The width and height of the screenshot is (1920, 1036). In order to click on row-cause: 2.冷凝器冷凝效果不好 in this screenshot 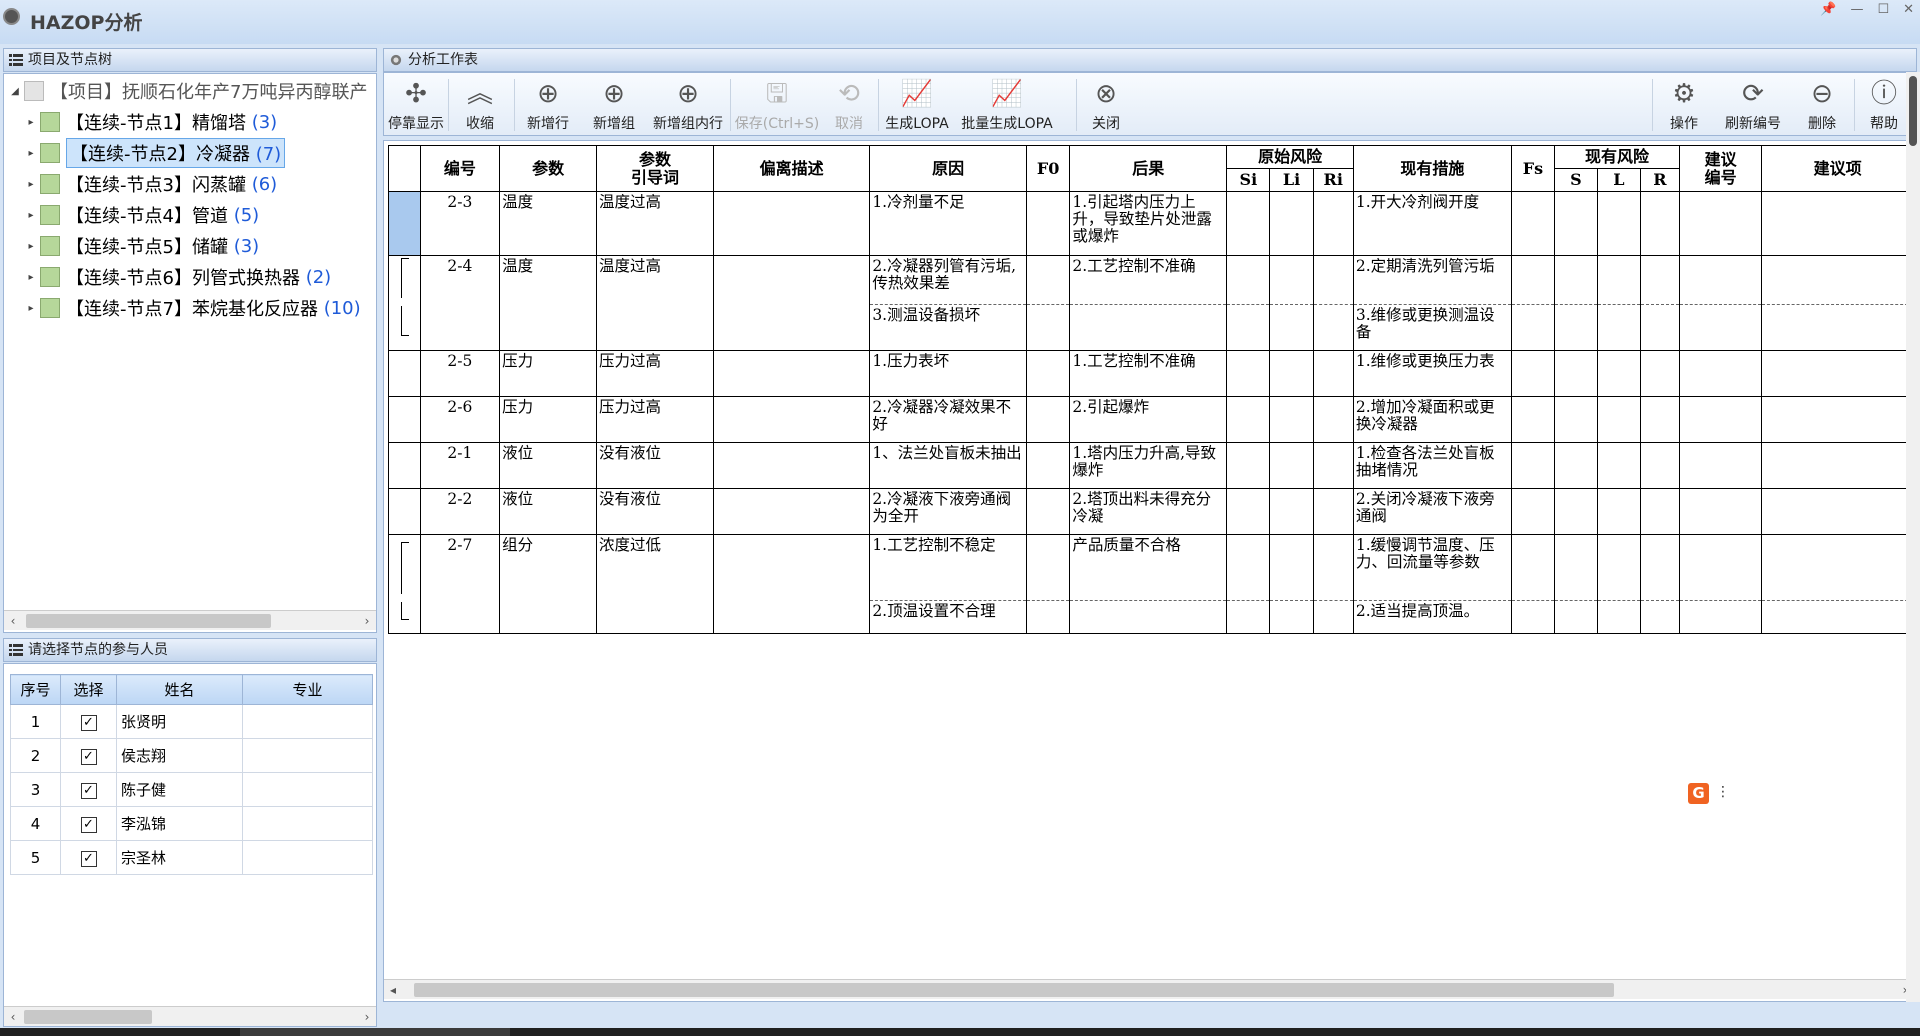, I will do `click(948, 419)`.